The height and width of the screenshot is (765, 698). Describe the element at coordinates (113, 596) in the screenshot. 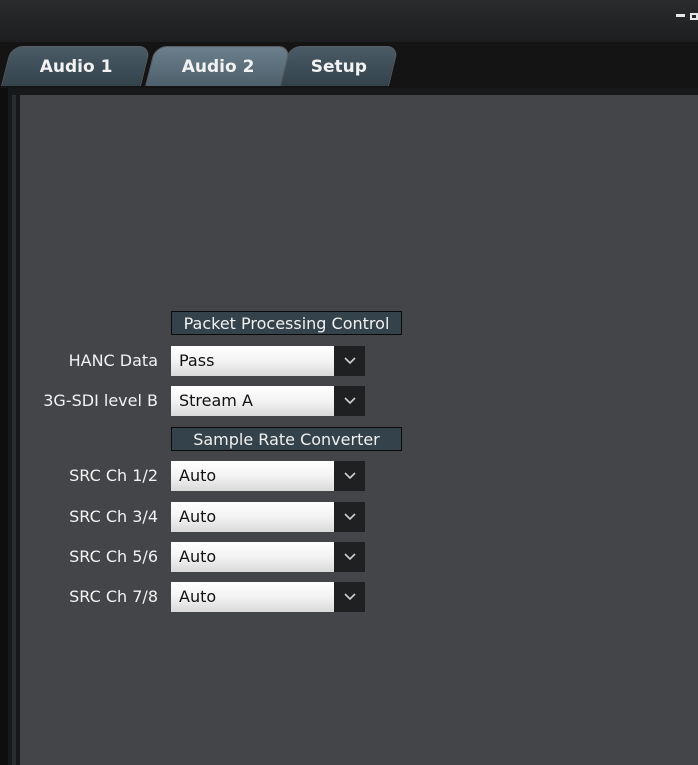

I see `src-ch-7-8-label: SRC Ch 7/8` at that location.